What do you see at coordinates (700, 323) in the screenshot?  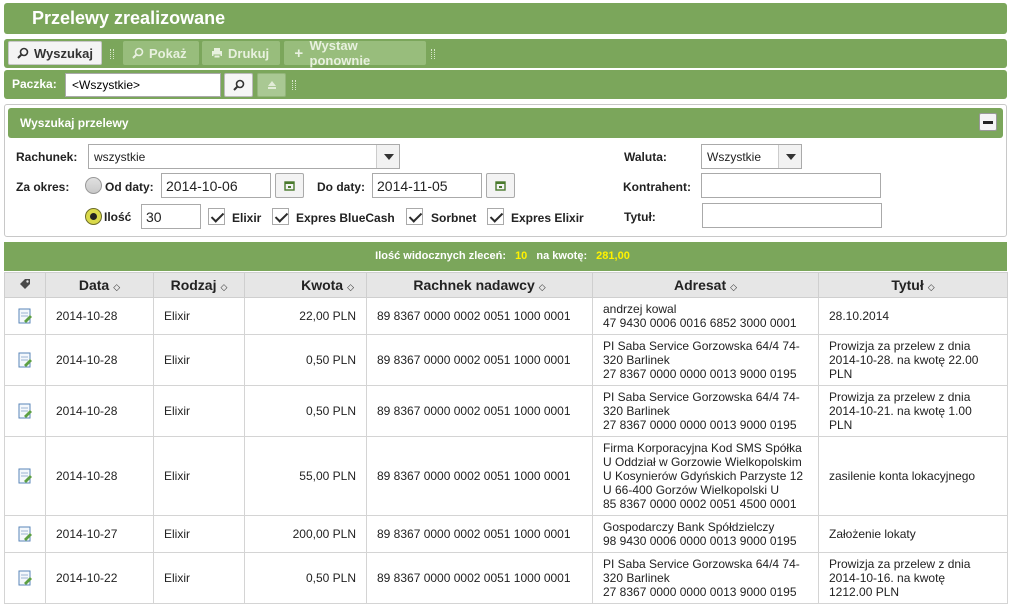 I see `cell-recipient-line: 47 9430 0006 0016 6852 3000 0001` at bounding box center [700, 323].